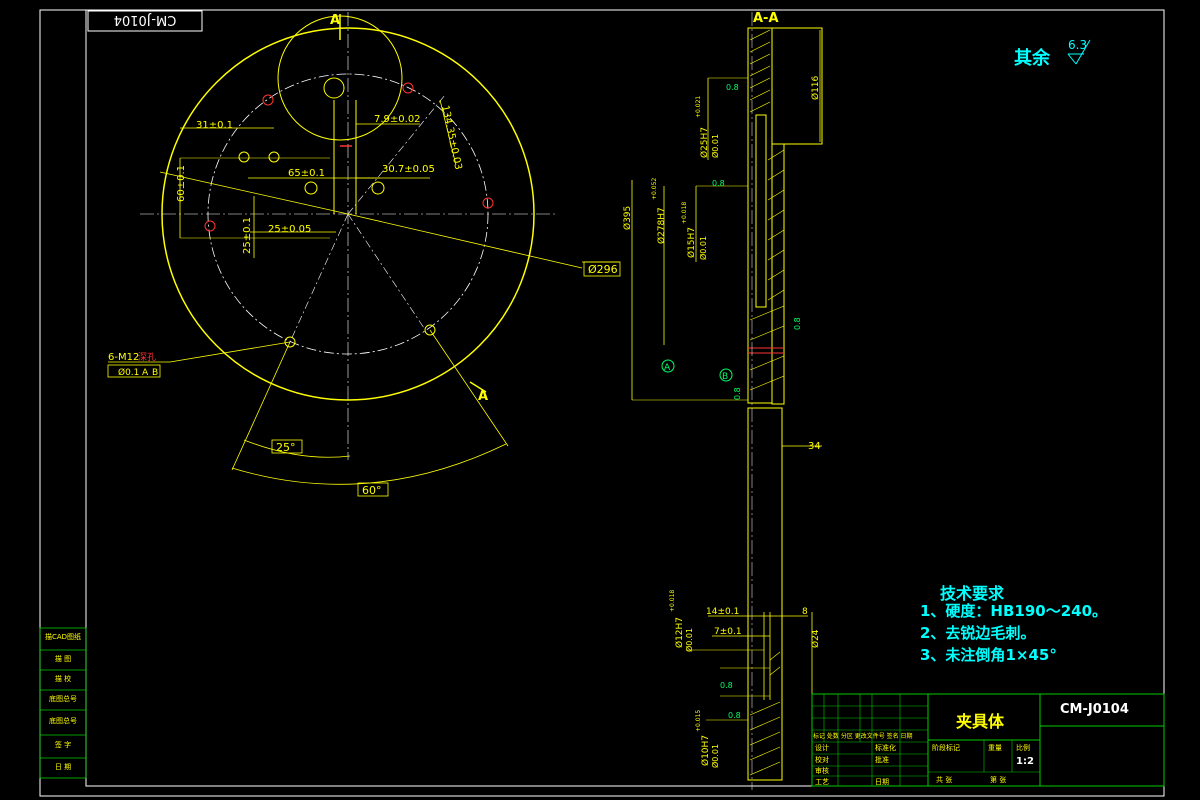 Image resolution: width=1200 pixels, height=800 pixels. Describe the element at coordinates (882, 760) in the screenshot. I see `tb-approve: 批准` at that location.